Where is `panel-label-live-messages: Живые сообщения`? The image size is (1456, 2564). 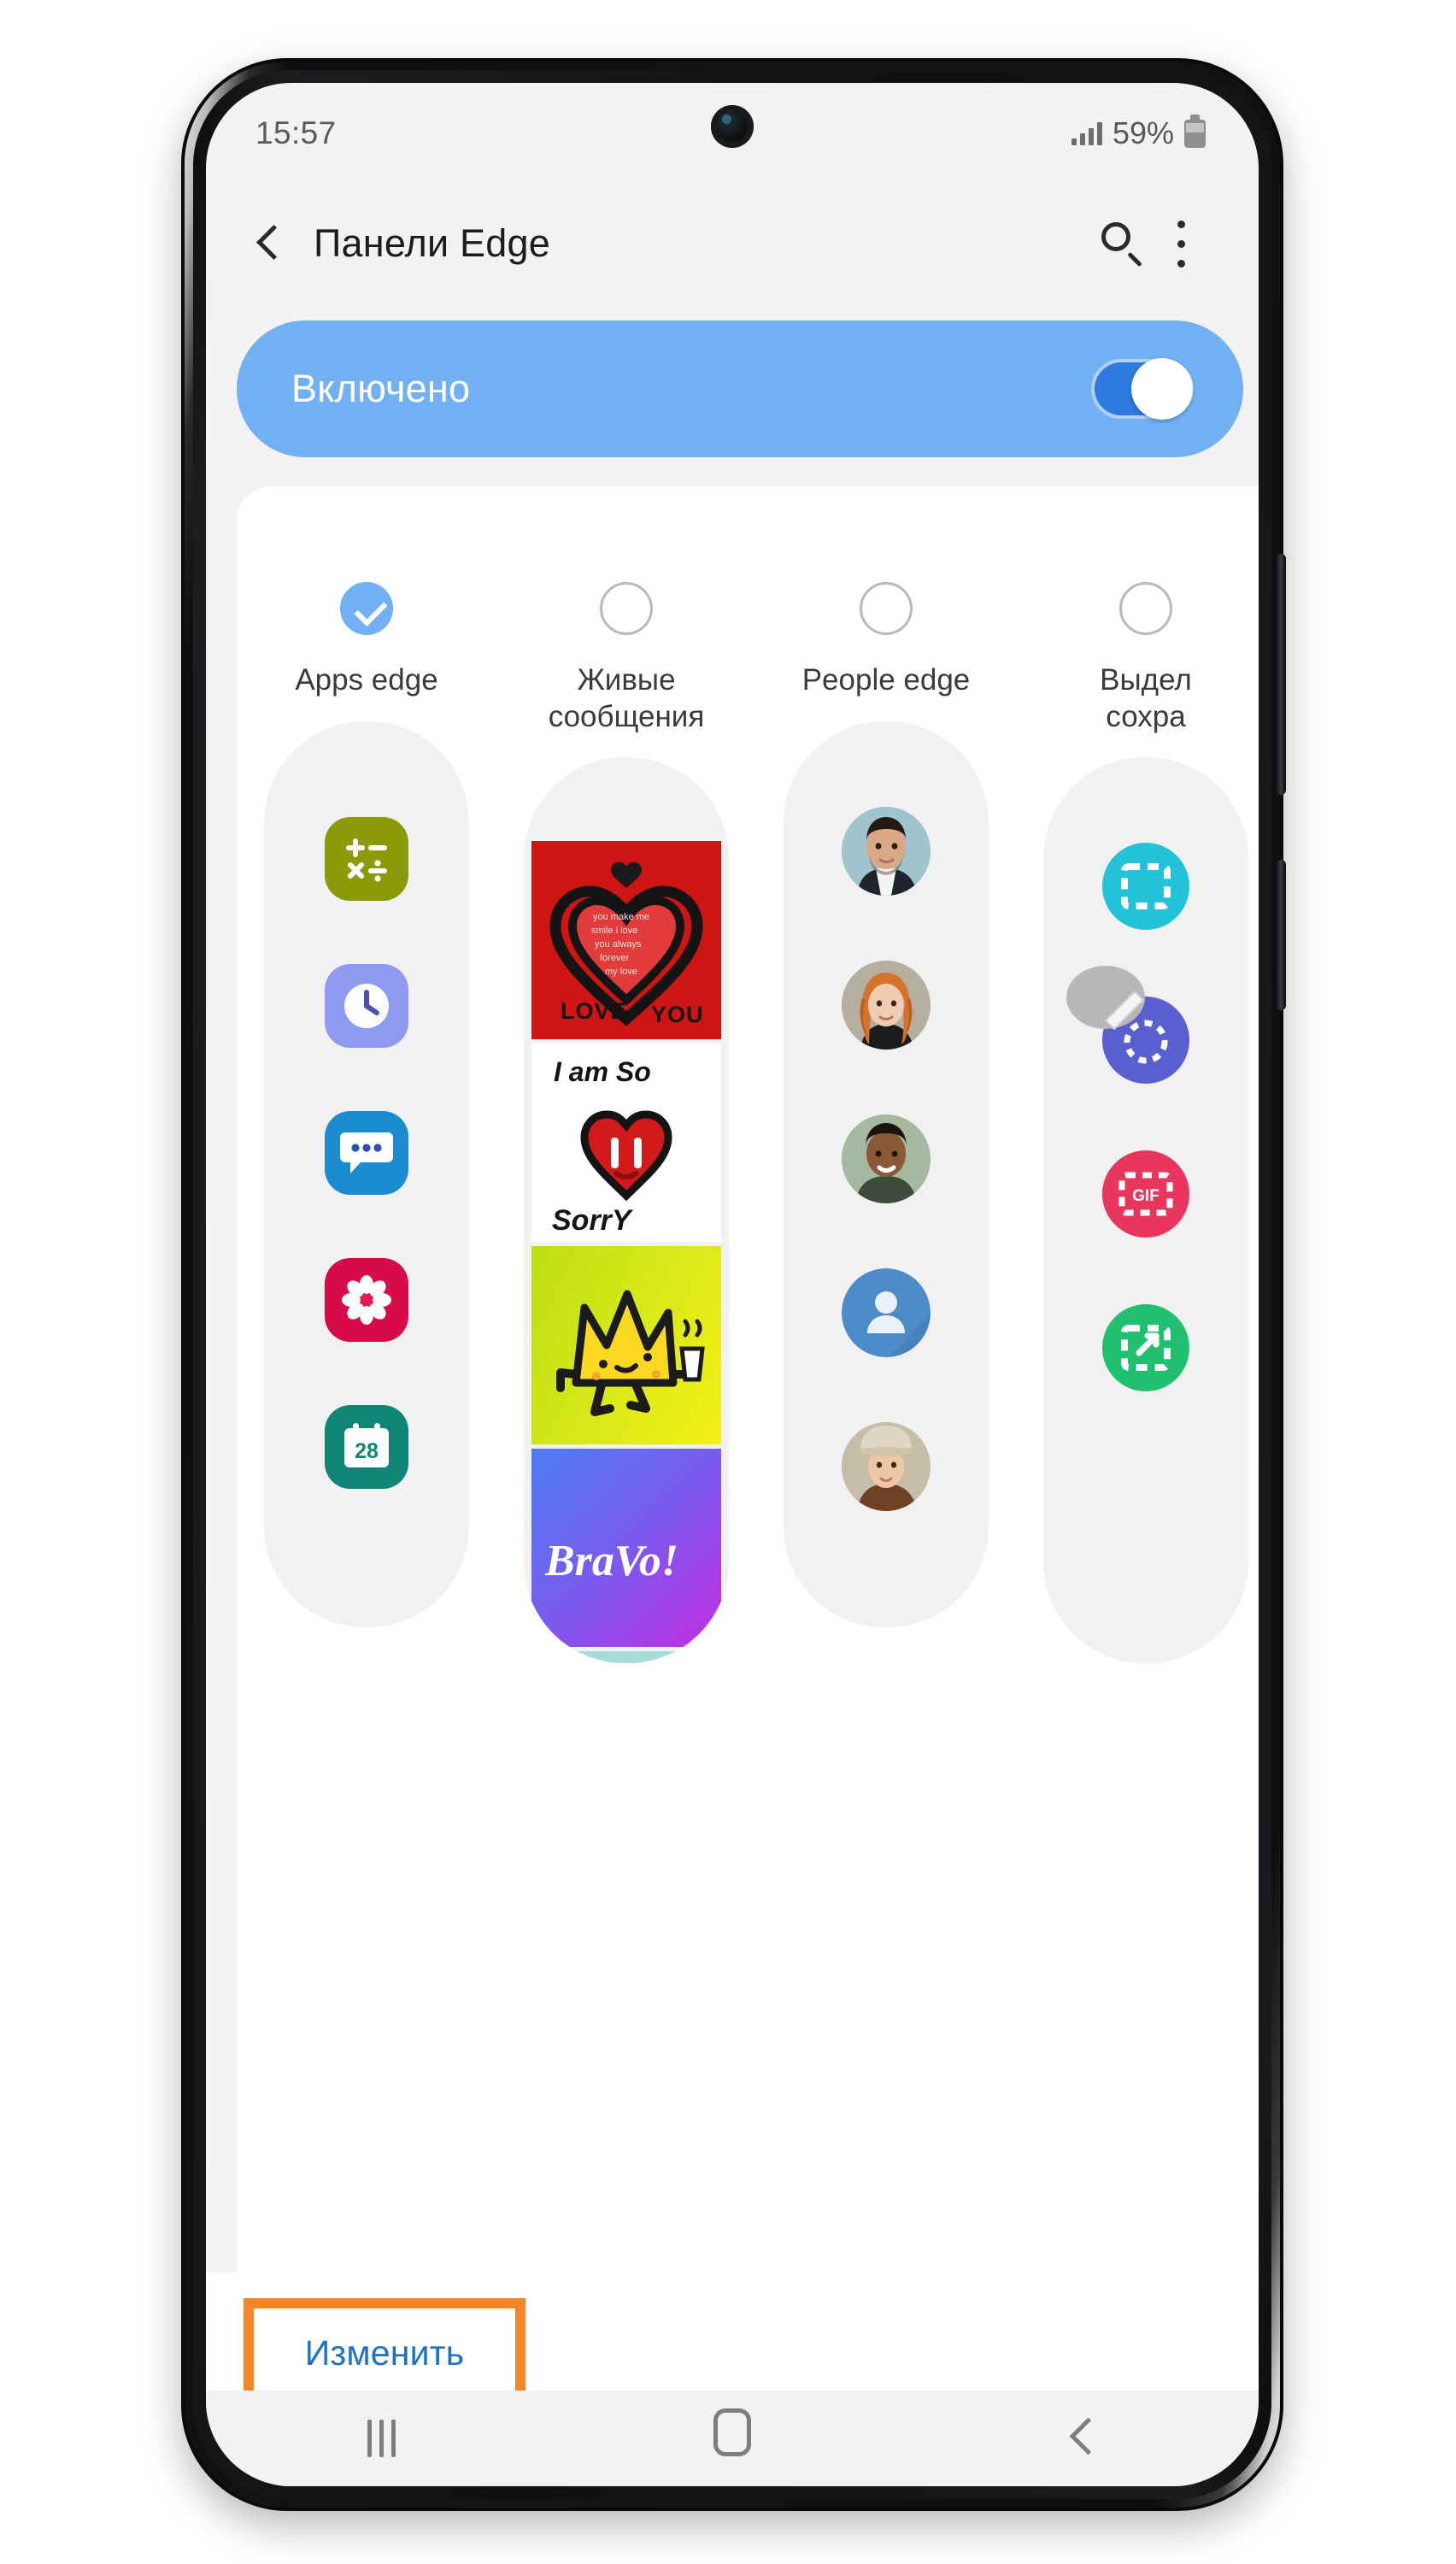 panel-label-live-messages: Живые сообщения is located at coordinates (626, 698).